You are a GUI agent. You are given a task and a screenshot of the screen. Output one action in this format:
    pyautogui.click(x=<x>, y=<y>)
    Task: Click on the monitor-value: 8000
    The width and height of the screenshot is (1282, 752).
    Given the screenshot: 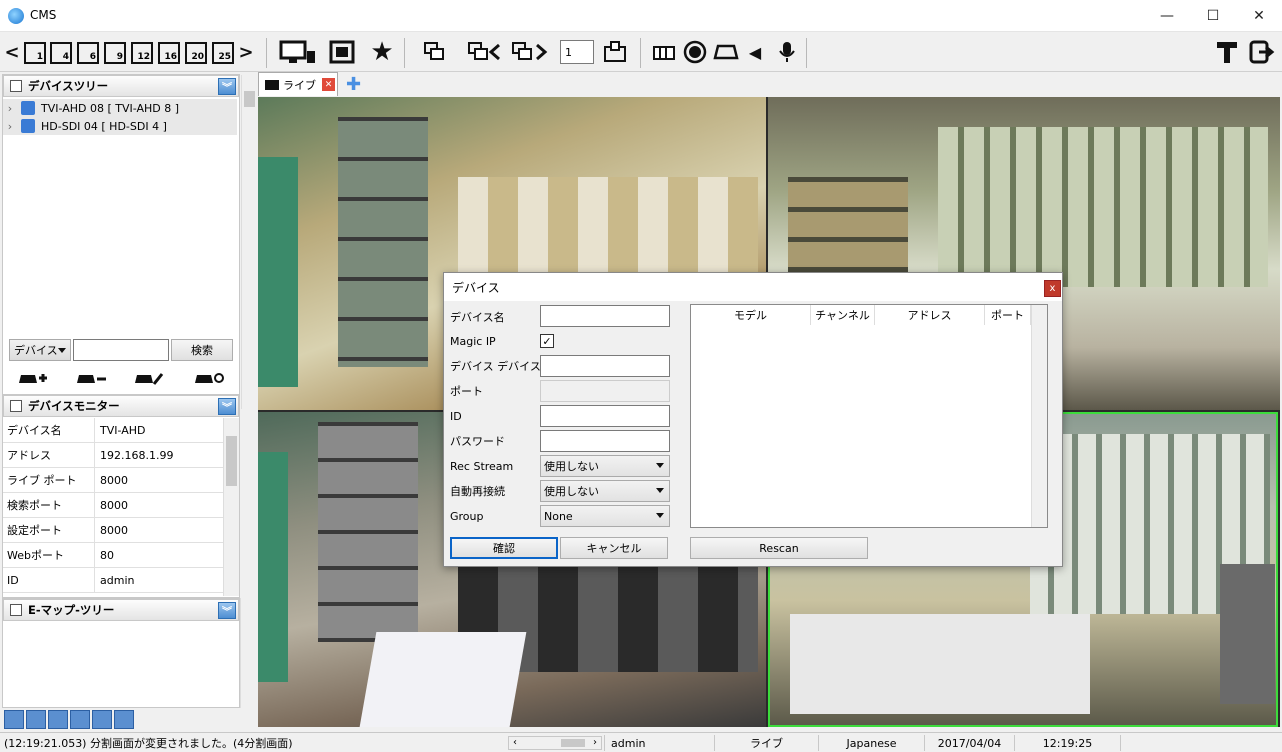 What is the action you would take?
    pyautogui.click(x=114, y=505)
    